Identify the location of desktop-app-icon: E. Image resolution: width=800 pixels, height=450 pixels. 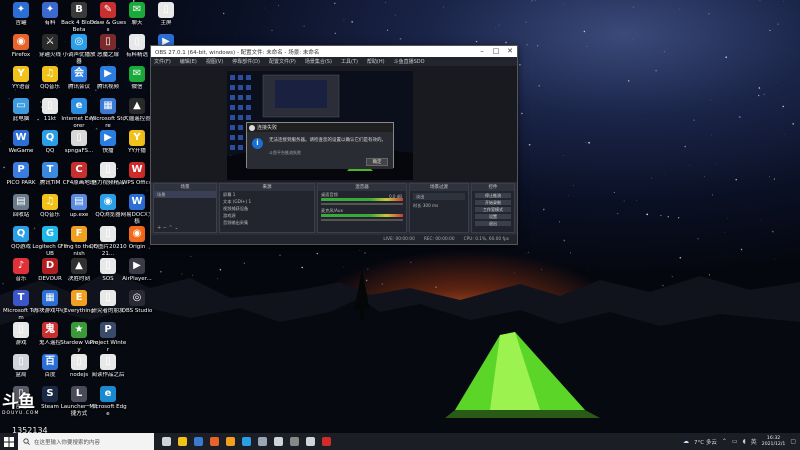
(79, 298).